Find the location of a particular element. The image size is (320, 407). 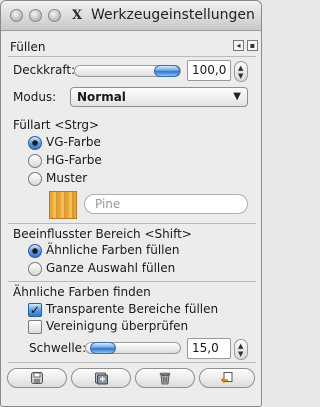

opacity-label: Deckkraft: is located at coordinates (44, 70).